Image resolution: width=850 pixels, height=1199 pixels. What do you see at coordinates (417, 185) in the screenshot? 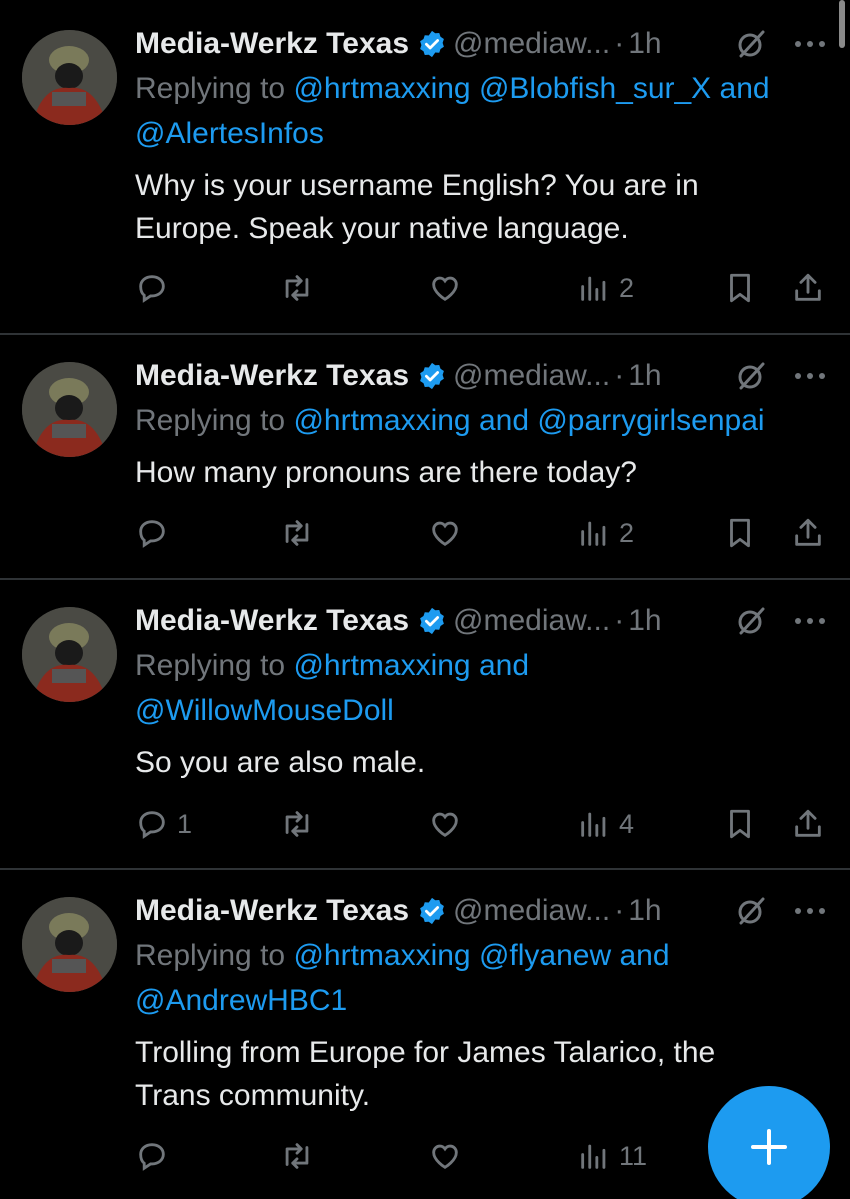
I see `tweet-text-line: Why is your username English? You are in` at bounding box center [417, 185].